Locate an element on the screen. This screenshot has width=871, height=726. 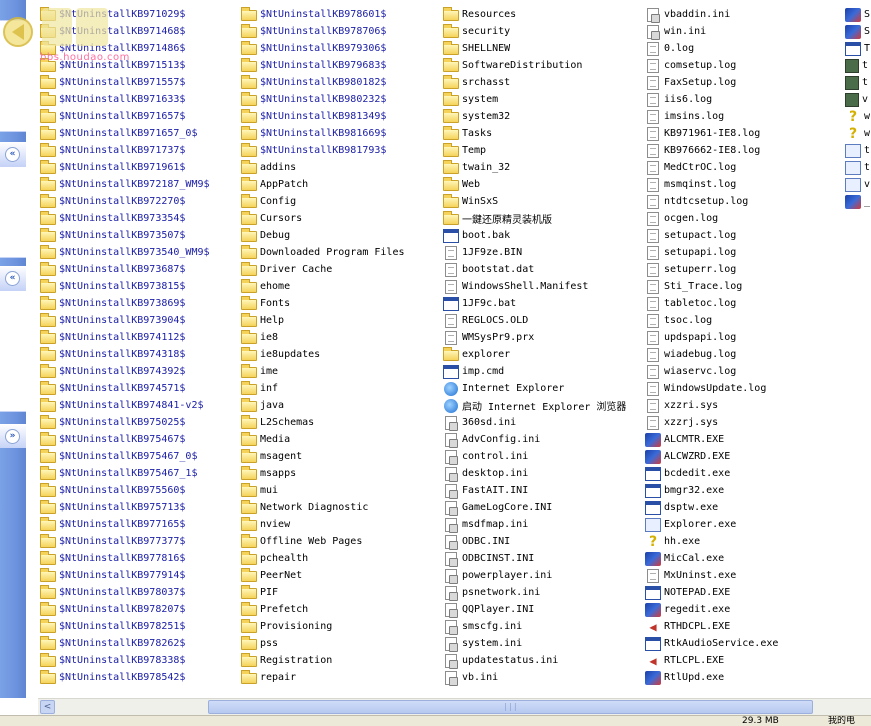
file-item: ALCWZRD.EXE is located at coordinates (687, 456).